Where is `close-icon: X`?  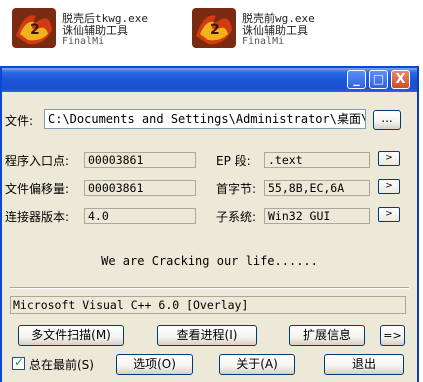
close-icon: X is located at coordinates (400, 79).